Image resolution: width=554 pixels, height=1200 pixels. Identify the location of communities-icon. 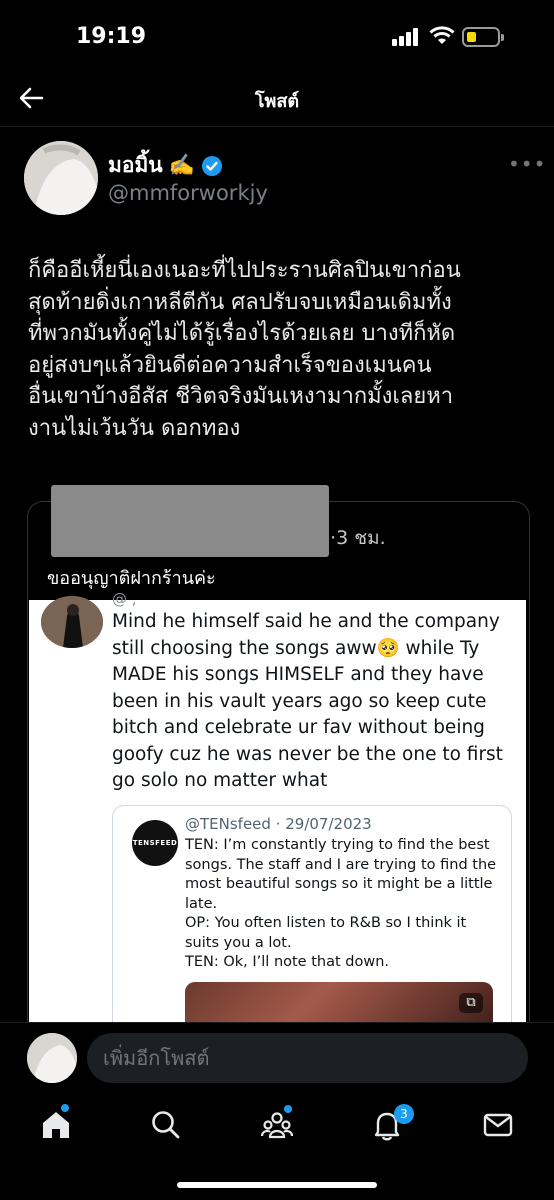
(277, 1125).